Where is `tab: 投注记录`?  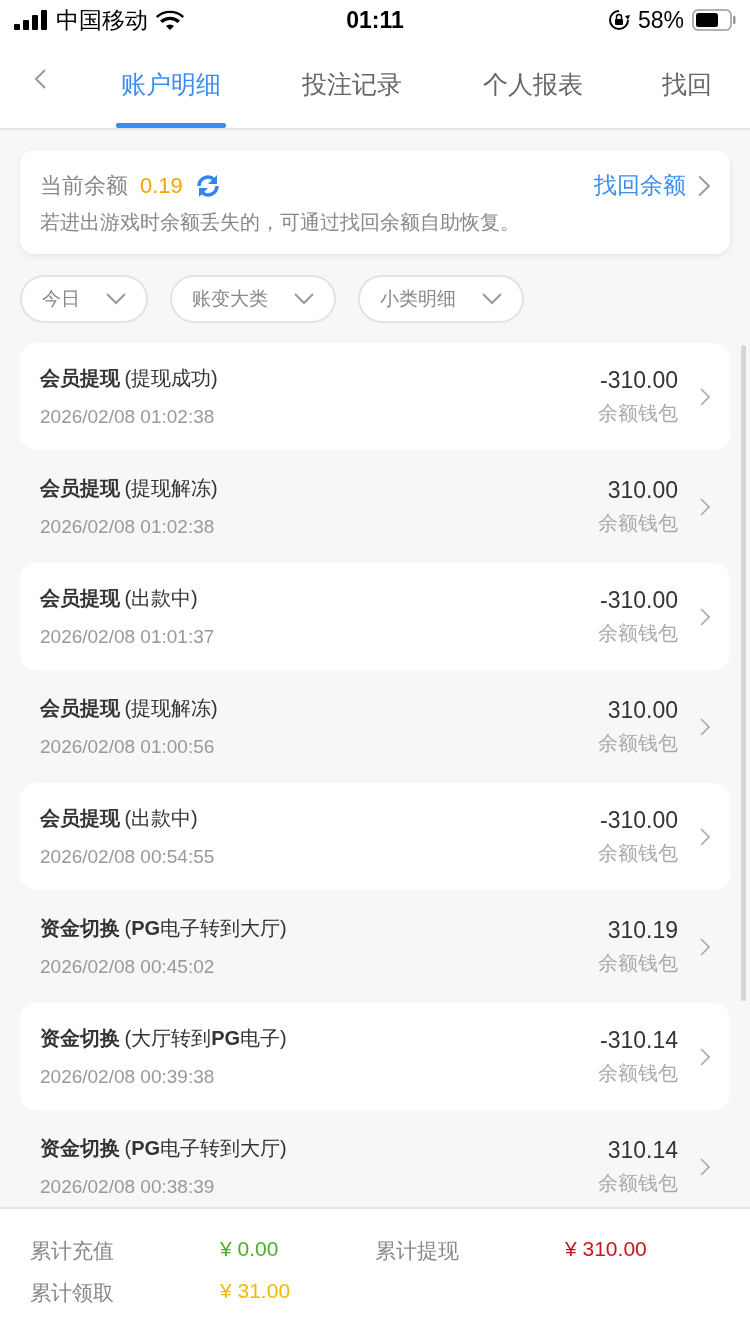
tab: 投注记录 is located at coordinates (352, 84).